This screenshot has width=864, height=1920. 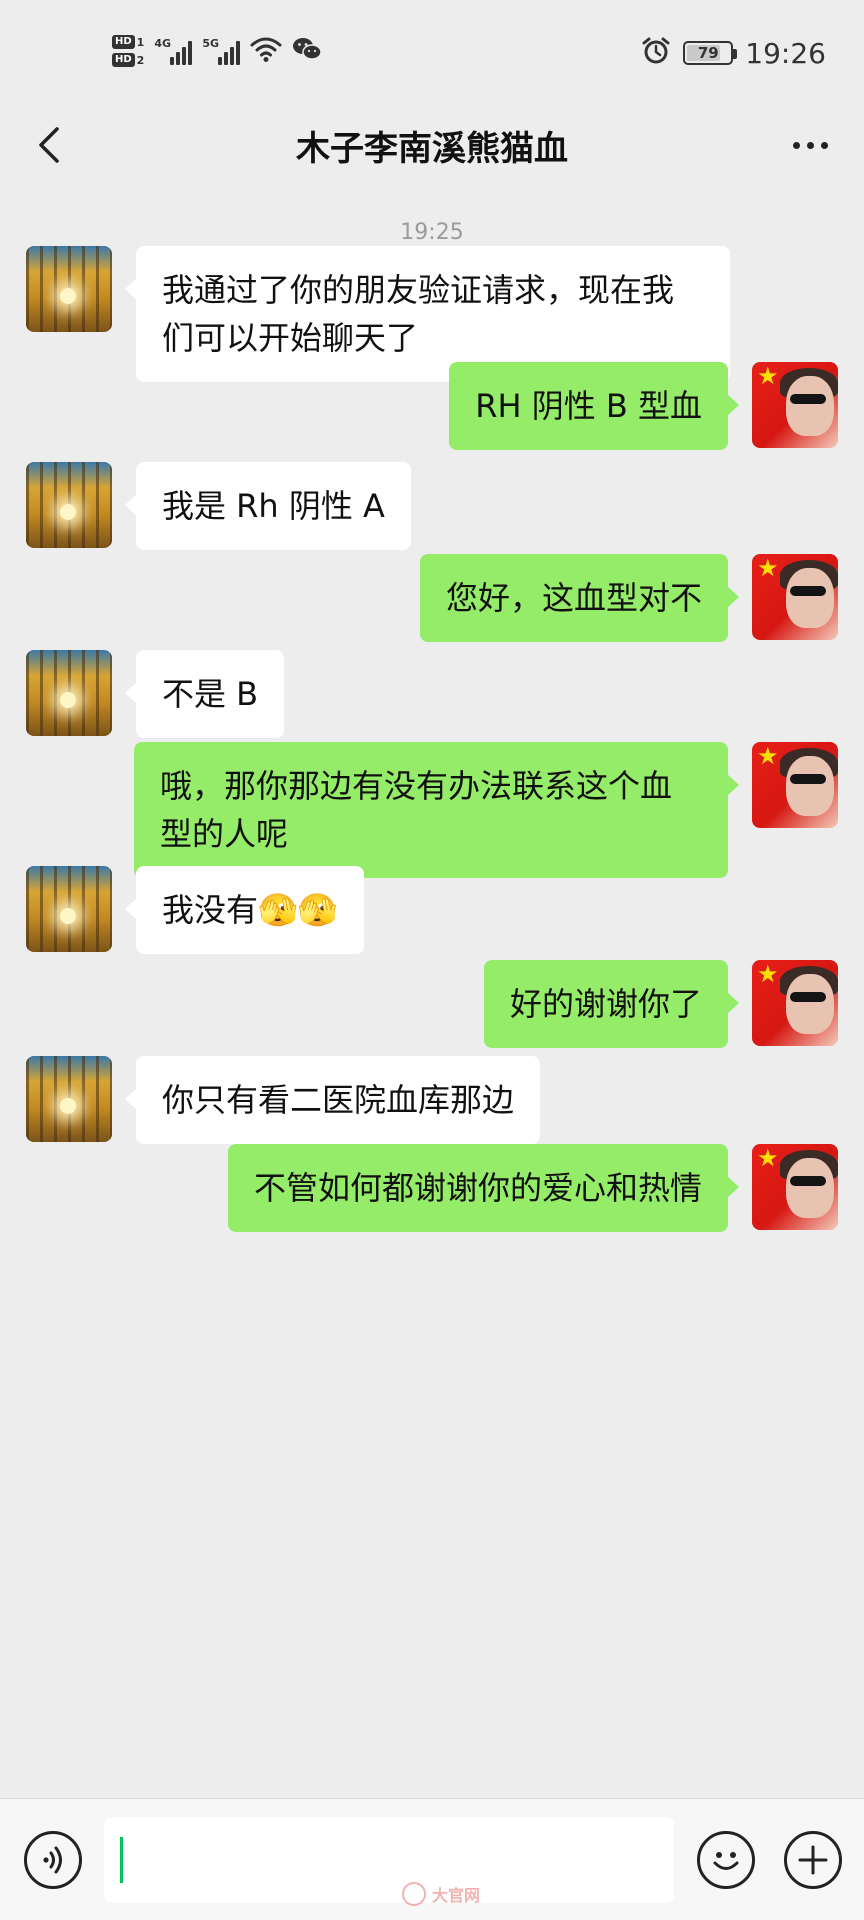 I want to click on back-arrow-icon, so click(x=49, y=145).